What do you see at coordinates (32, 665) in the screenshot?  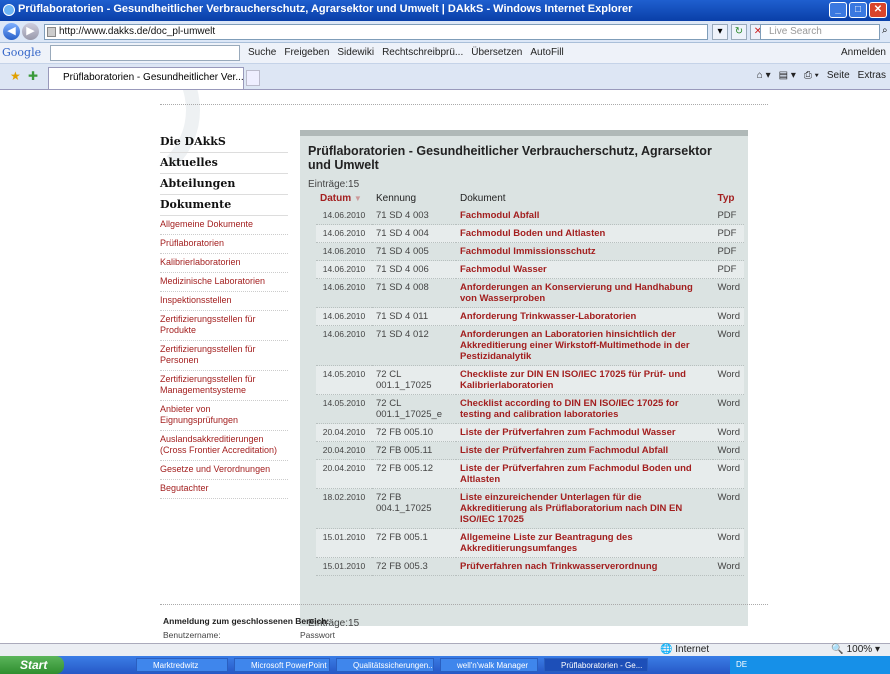 I see `start-button: Start` at bounding box center [32, 665].